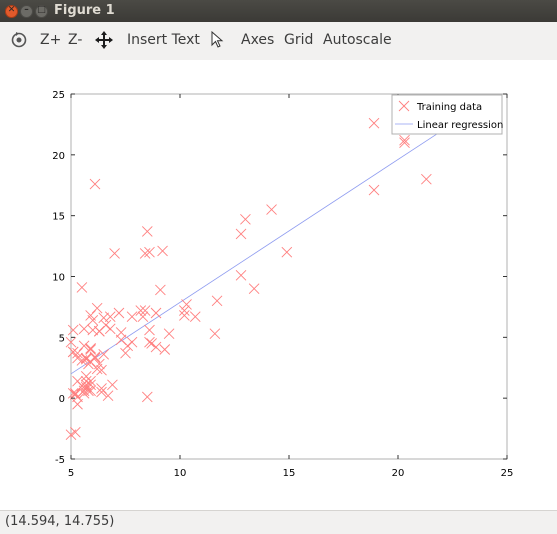 This screenshot has height=534, width=557. I want to click on pan-icon, so click(104, 40).